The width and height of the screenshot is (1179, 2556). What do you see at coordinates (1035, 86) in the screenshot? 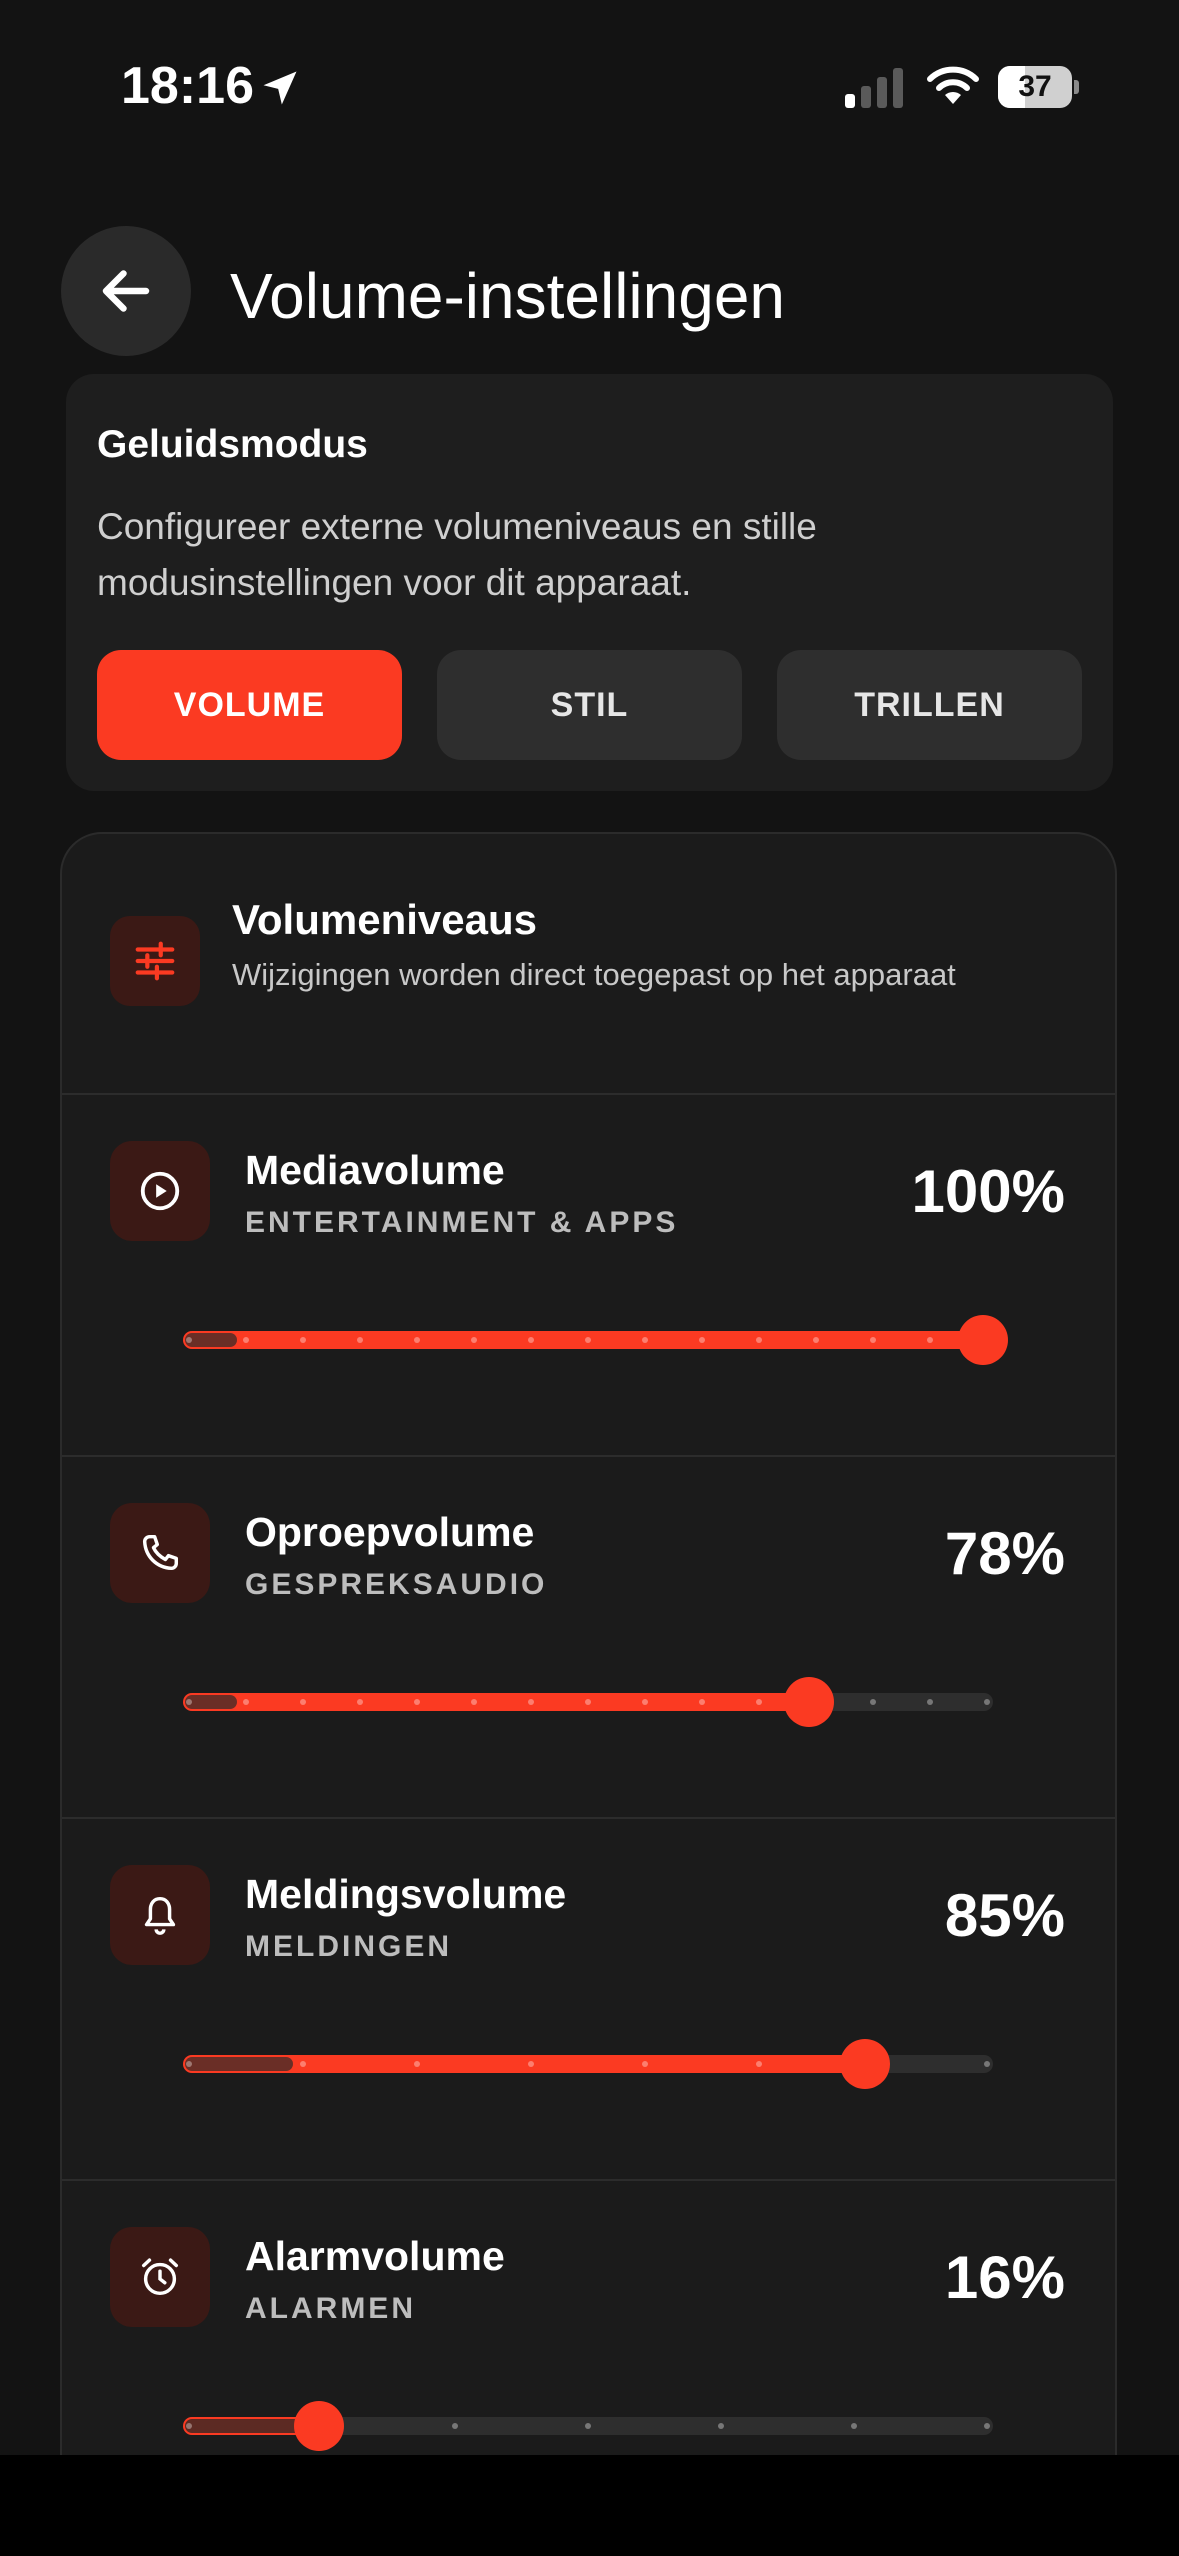
I see `battery-level: 37` at bounding box center [1035, 86].